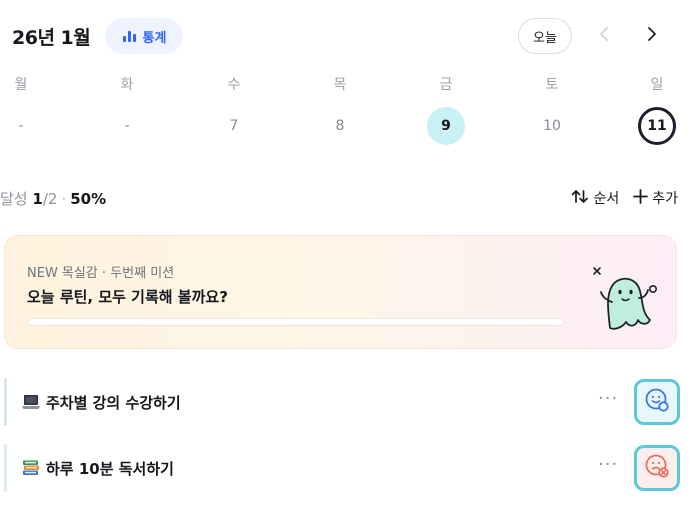 The image size is (694, 510). I want to click on day-sat: 10, so click(552, 126).